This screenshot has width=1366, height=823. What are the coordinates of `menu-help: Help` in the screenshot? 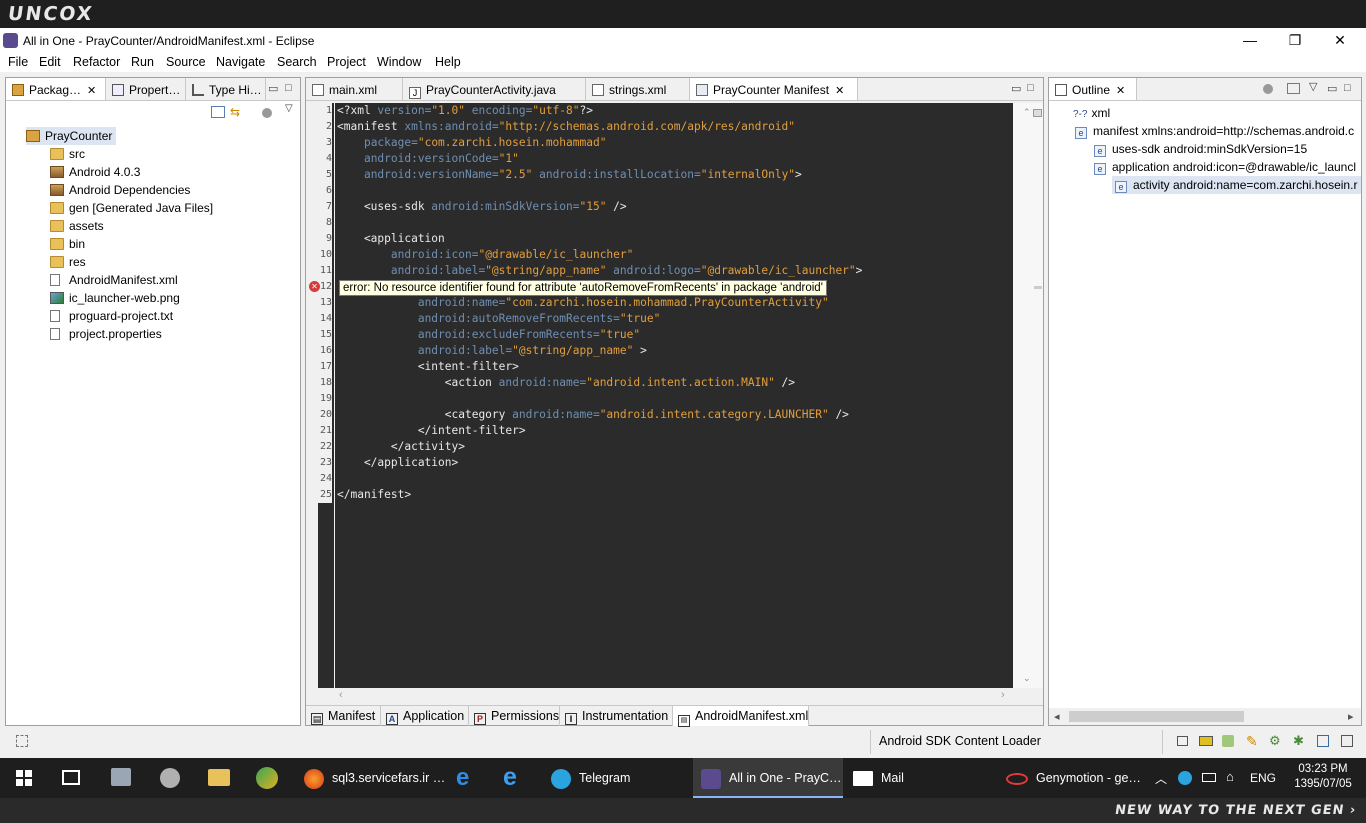 It's located at (448, 62).